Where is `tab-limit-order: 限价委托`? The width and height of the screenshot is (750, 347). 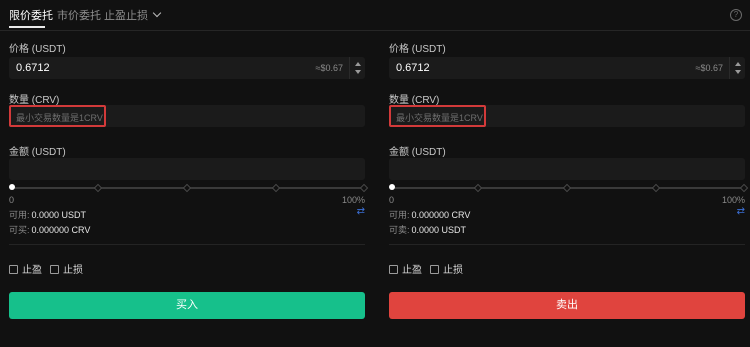 tab-limit-order: 限价委托 is located at coordinates (31, 15).